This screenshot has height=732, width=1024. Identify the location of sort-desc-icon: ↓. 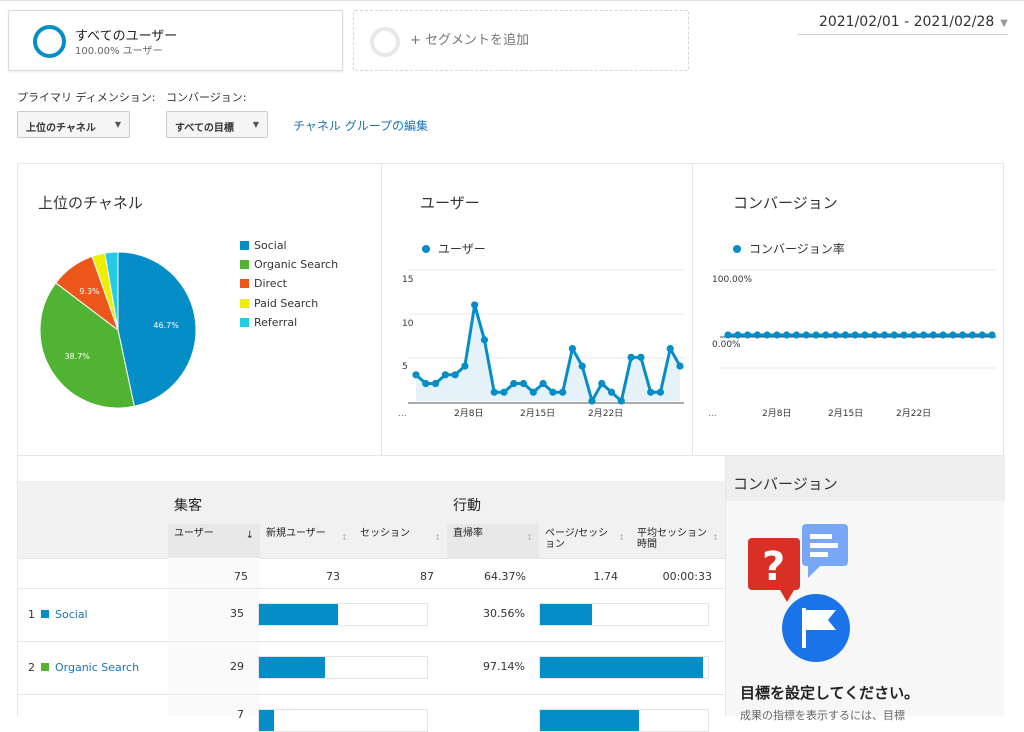
(249, 535).